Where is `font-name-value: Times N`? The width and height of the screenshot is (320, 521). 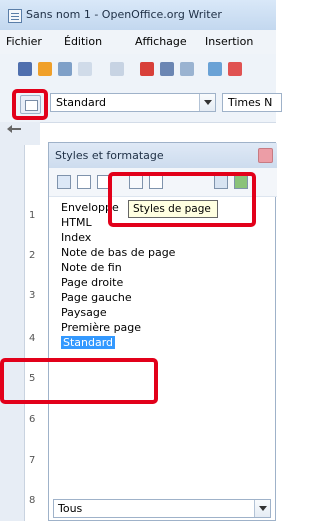
font-name-value: Times N is located at coordinates (250, 102).